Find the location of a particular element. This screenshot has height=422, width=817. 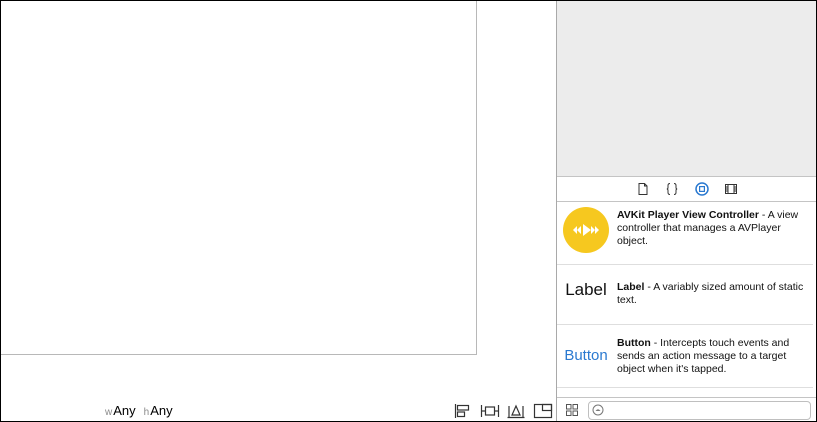

resizing-behavior-icon is located at coordinates (543, 411).